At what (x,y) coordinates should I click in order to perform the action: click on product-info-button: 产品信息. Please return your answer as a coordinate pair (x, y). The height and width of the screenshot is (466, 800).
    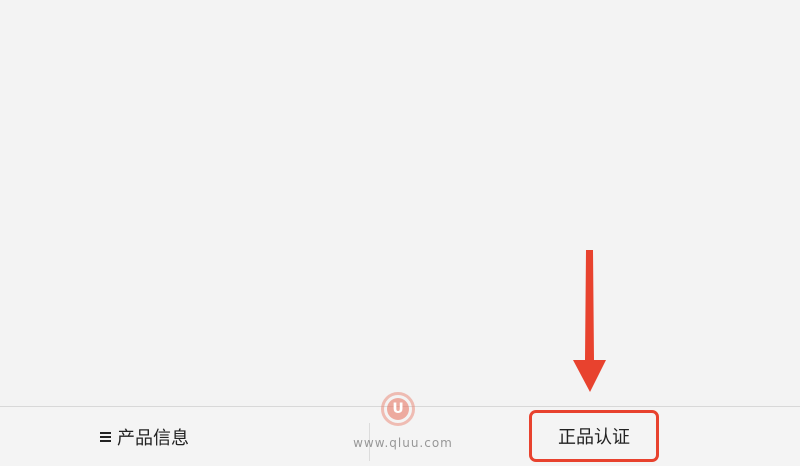
    Looking at the image, I should click on (144, 437).